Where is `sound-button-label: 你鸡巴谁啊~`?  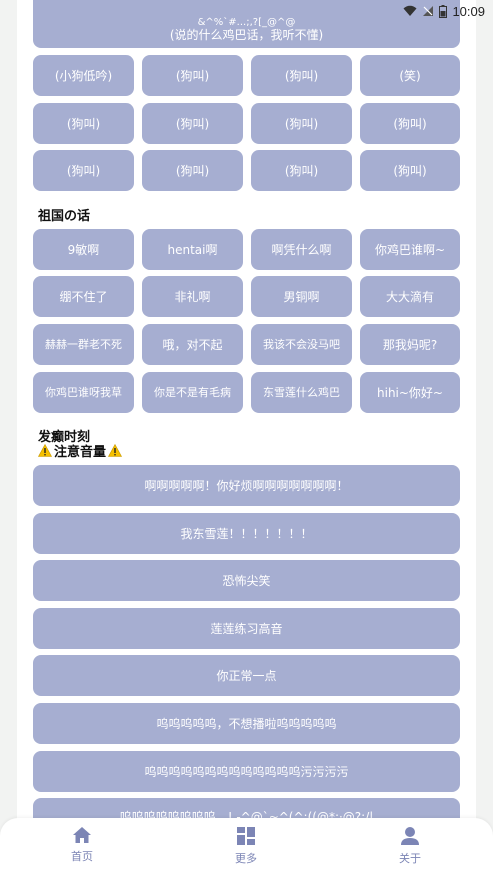 sound-button-label: 你鸡巴谁啊~ is located at coordinates (410, 249).